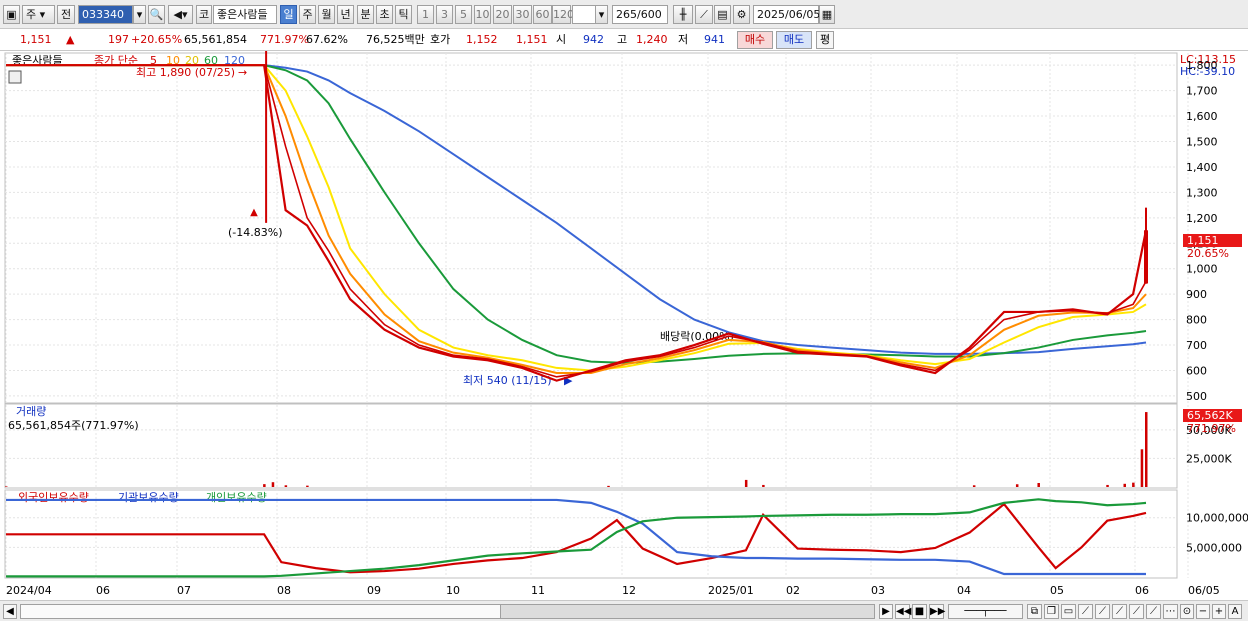 The height and width of the screenshot is (621, 1248). I want to click on legend-foreign: 외국인보유수량, so click(53, 497).